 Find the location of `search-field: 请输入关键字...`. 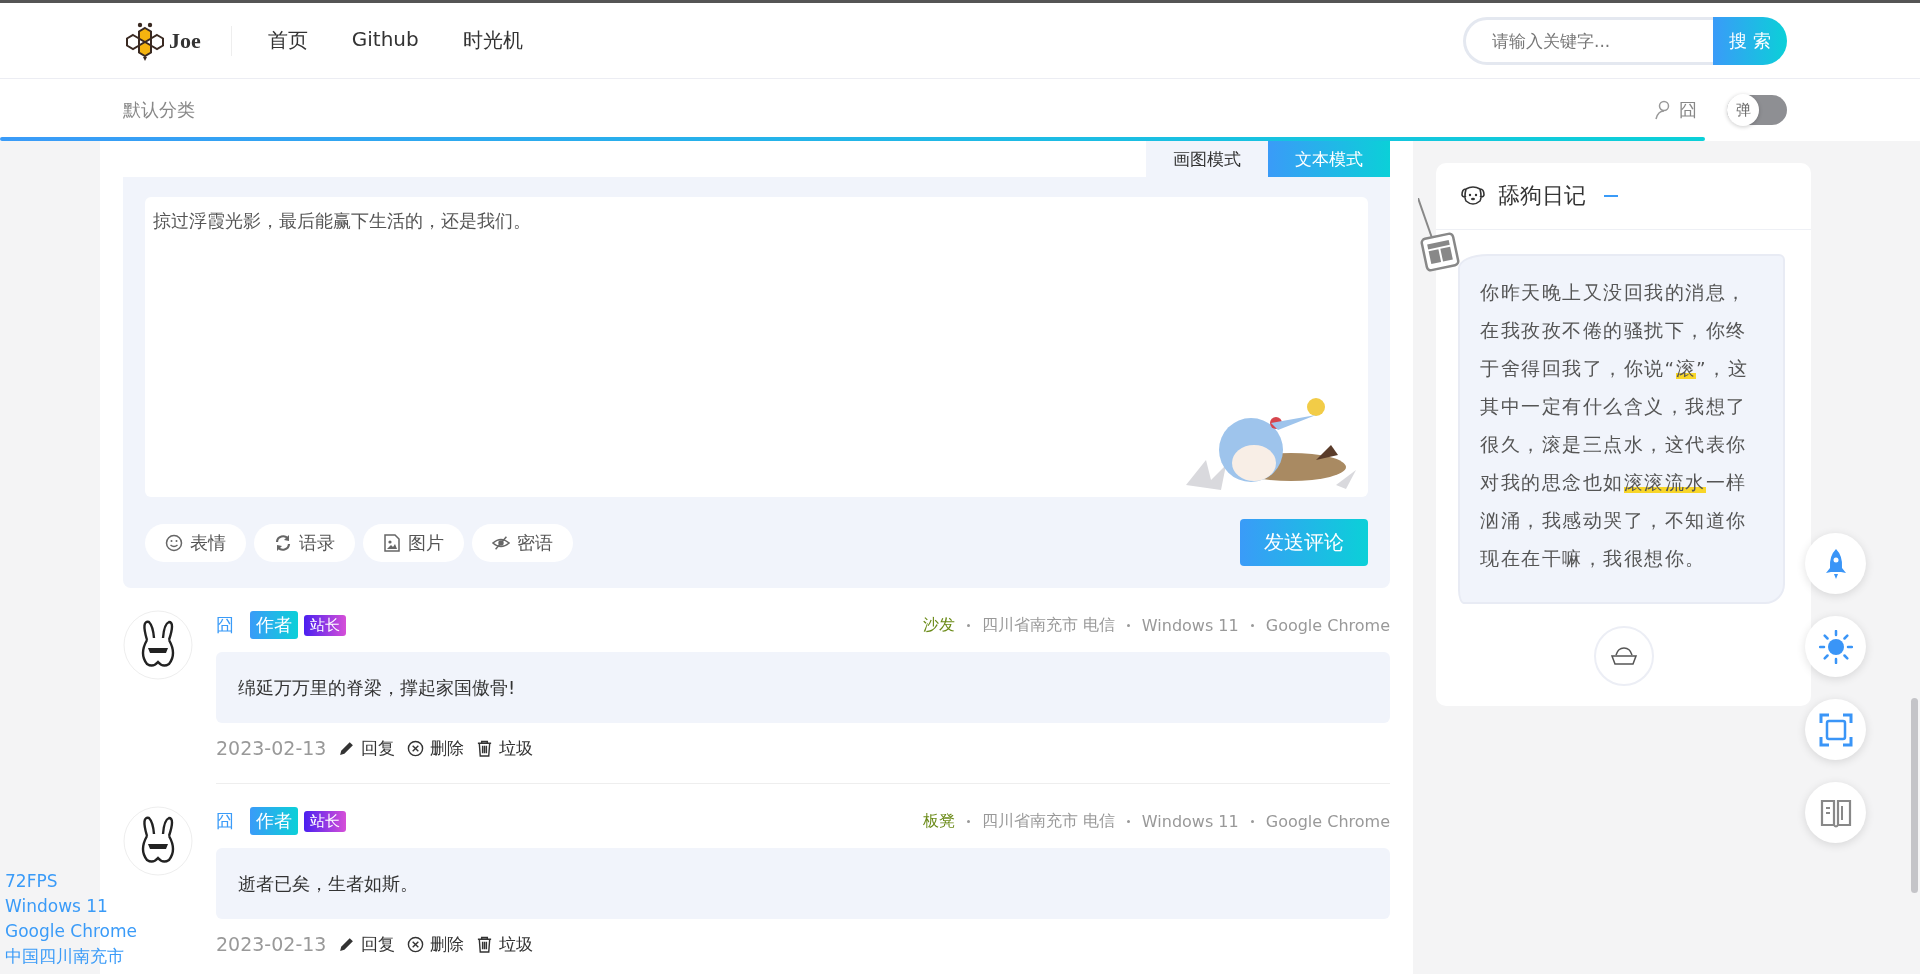

search-field: 请输入关键字... is located at coordinates (1588, 40).